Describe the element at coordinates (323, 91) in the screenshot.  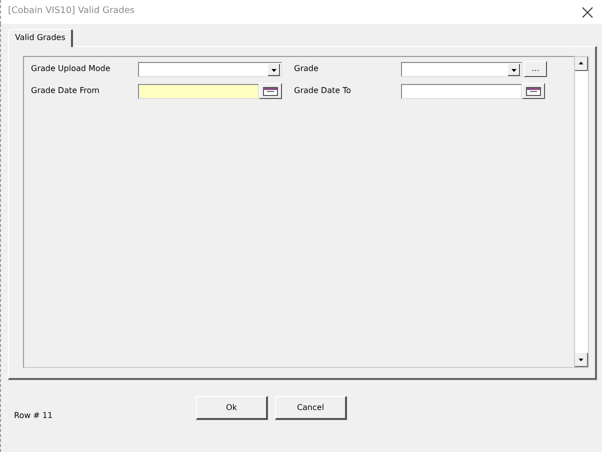
I see `field-label: Grade Date To` at that location.